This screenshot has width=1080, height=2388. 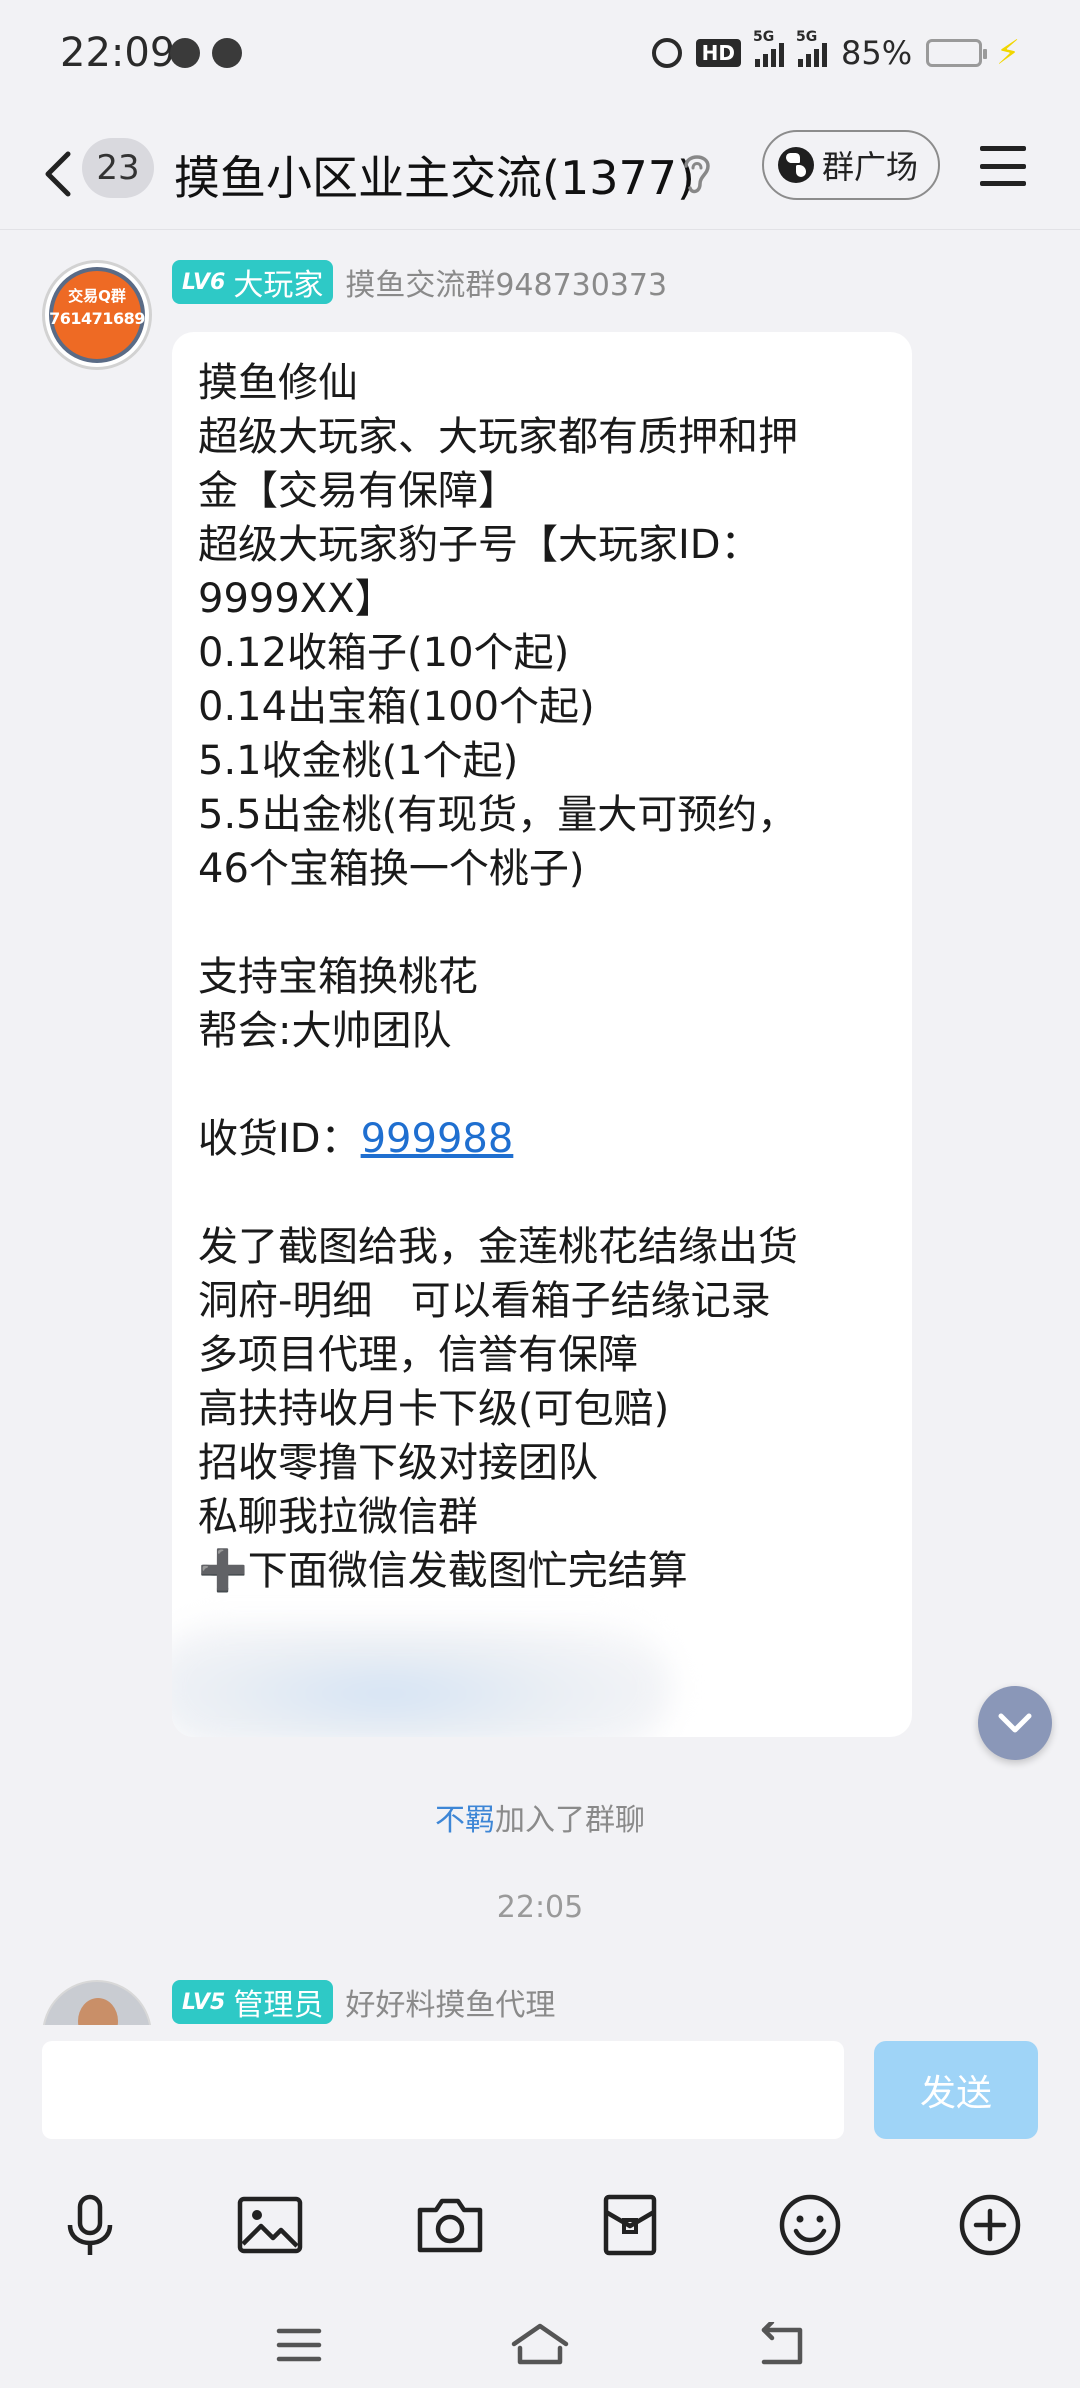 What do you see at coordinates (484, 1301) in the screenshot?
I see `message-line: 洞府-明细 可以看箱子结缘记录` at bounding box center [484, 1301].